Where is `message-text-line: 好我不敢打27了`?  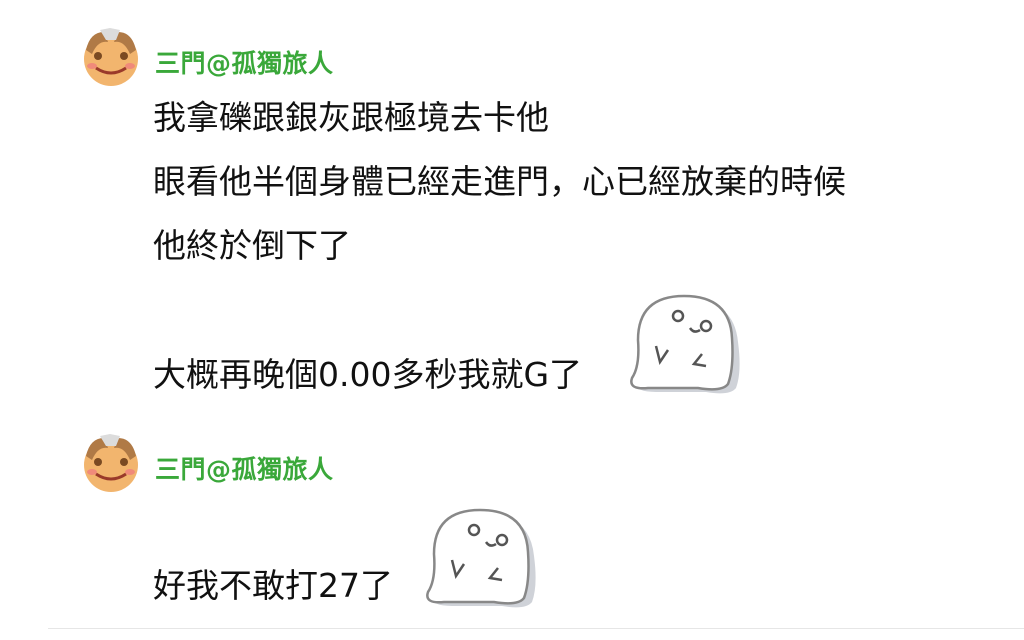
message-text-line: 好我不敢打27了 is located at coordinates (273, 585).